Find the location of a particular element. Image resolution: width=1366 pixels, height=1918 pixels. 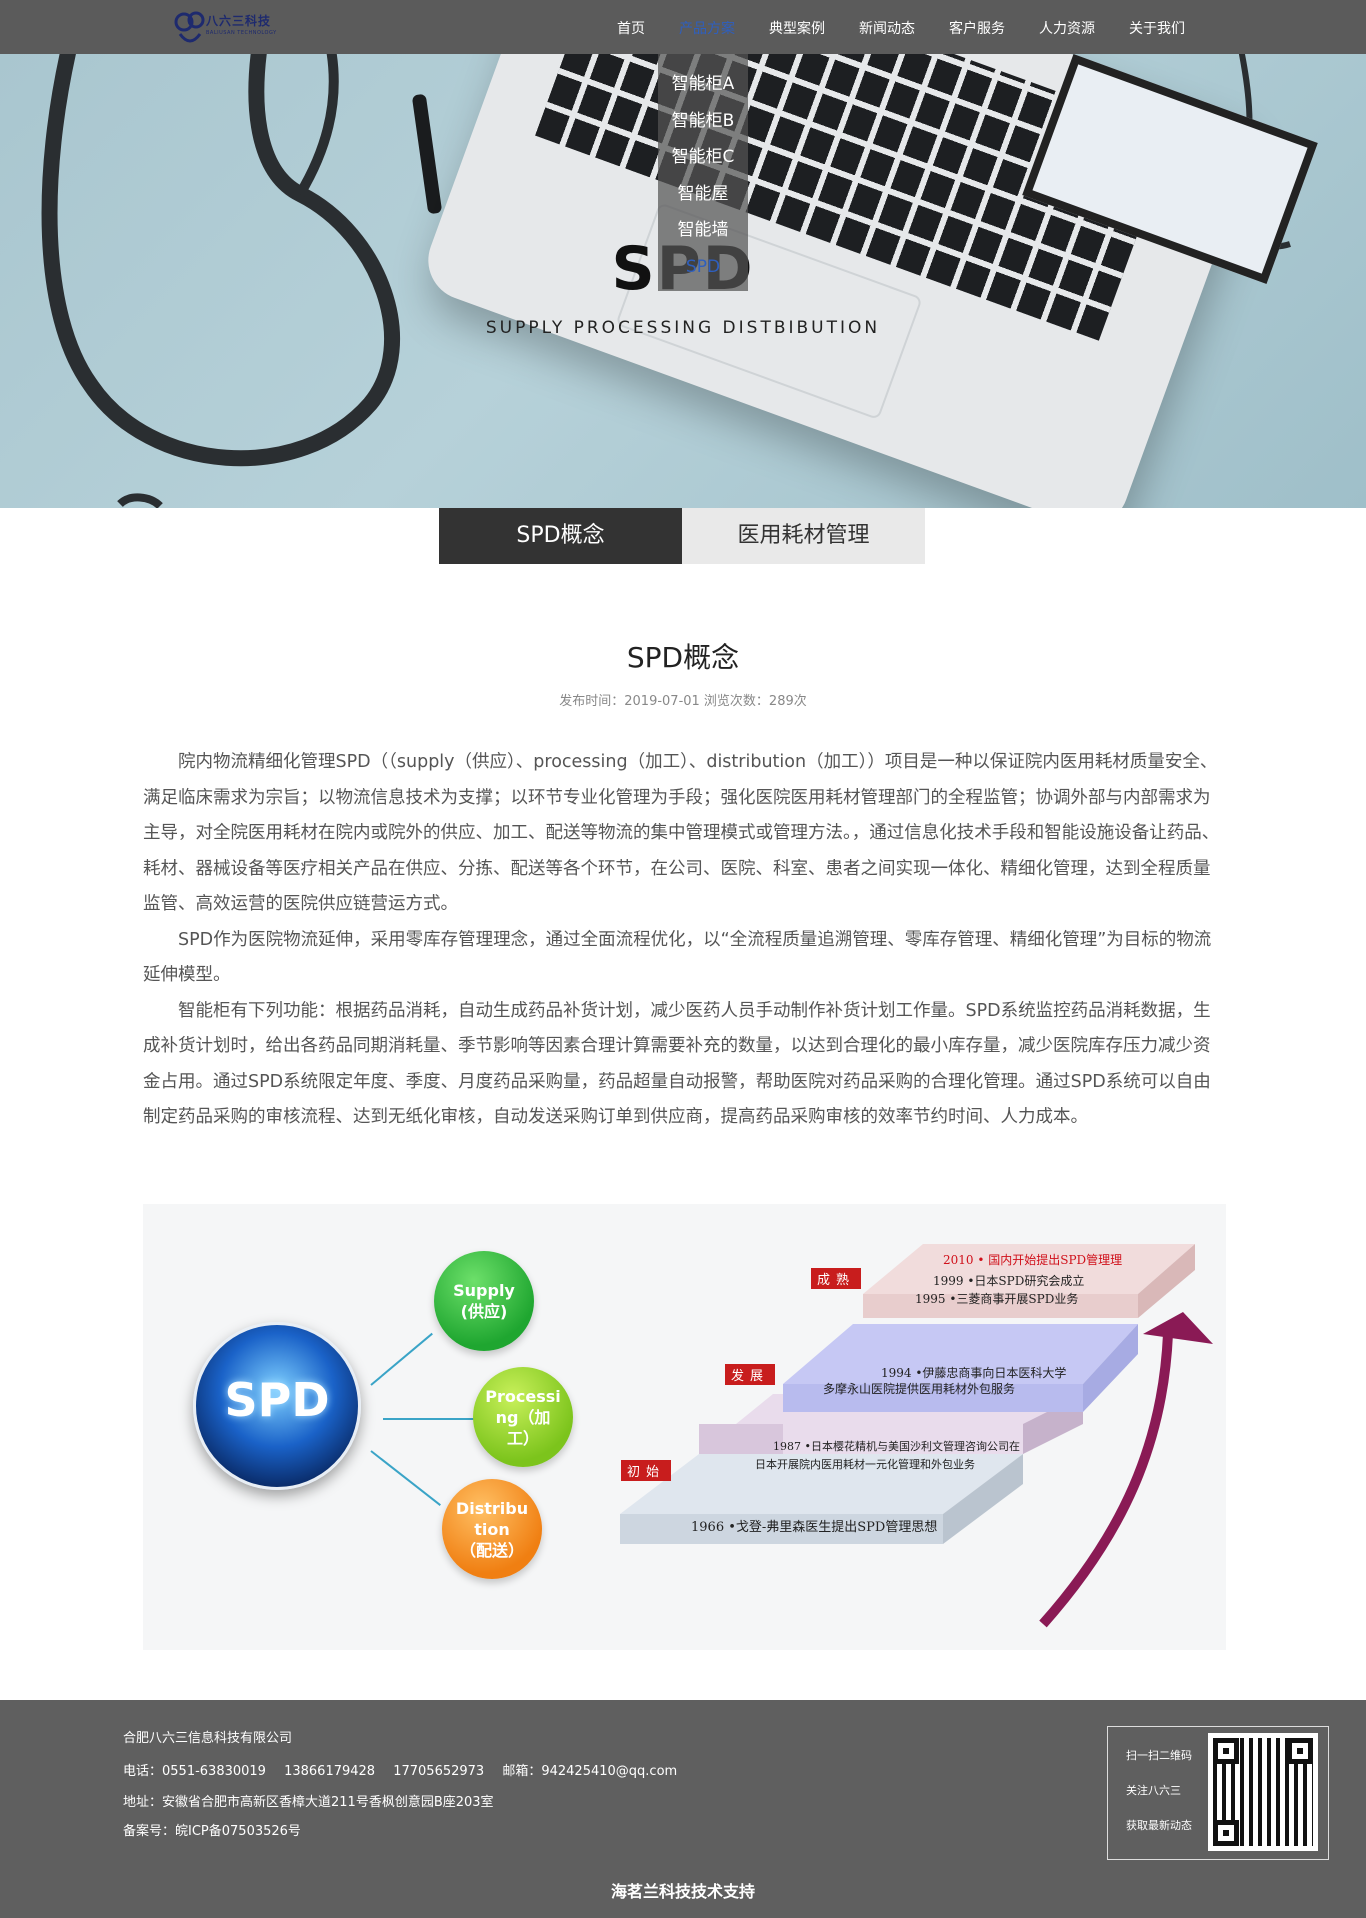

timeline-entry-1966: 1966 •戈登-弗里森医生提出SPD管理思想 is located at coordinates (814, 1527).